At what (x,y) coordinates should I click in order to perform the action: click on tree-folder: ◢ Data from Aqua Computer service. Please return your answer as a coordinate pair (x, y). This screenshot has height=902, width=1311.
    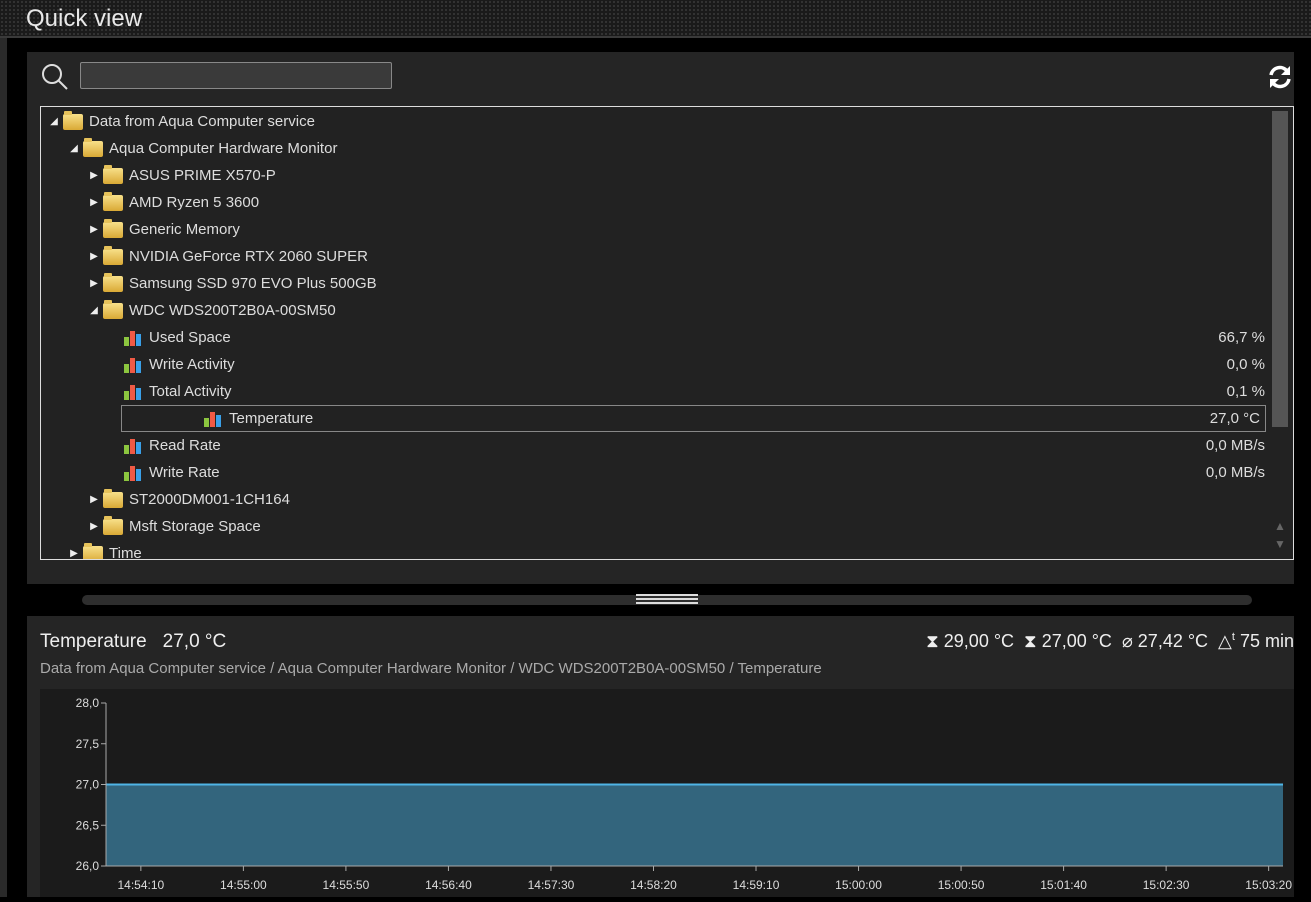
    Looking at the image, I should click on (656, 121).